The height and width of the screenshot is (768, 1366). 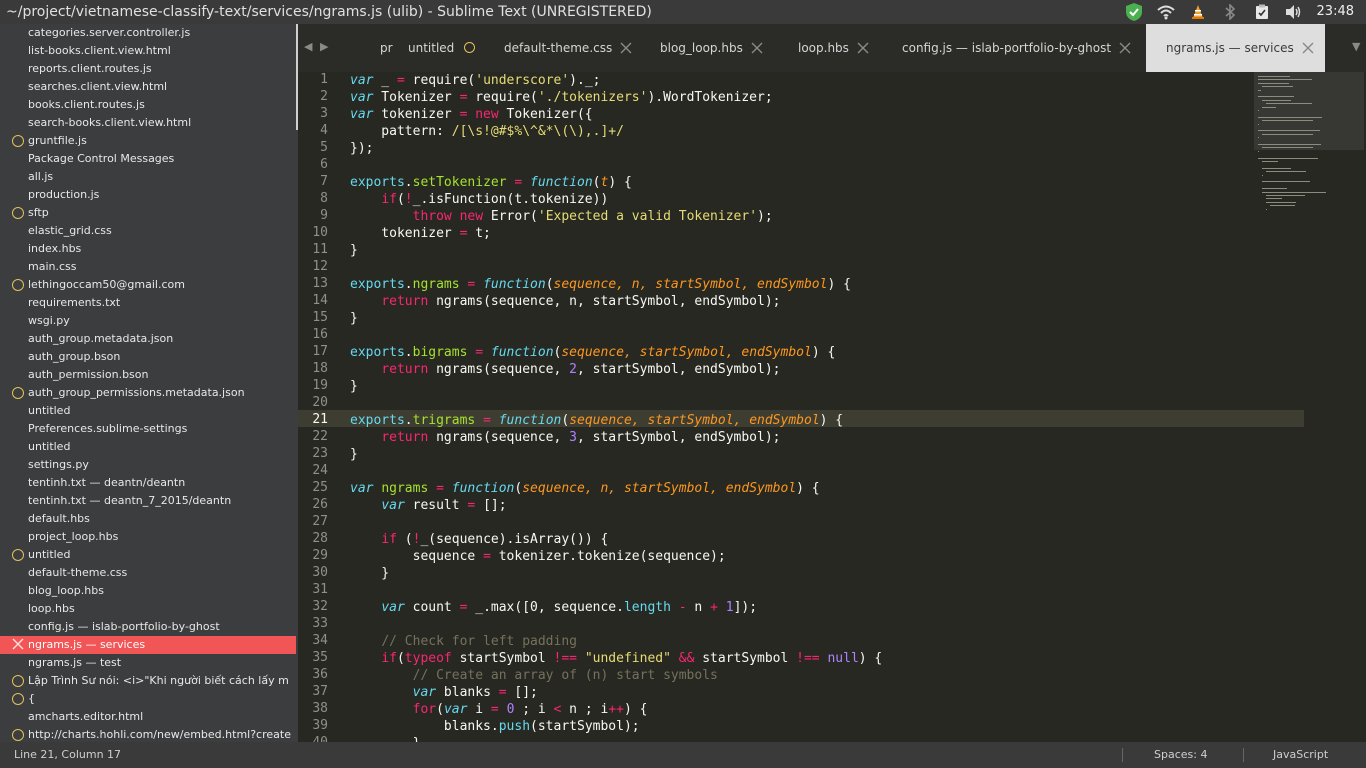 I want to click on editor-tab: untitled, so click(x=443, y=48).